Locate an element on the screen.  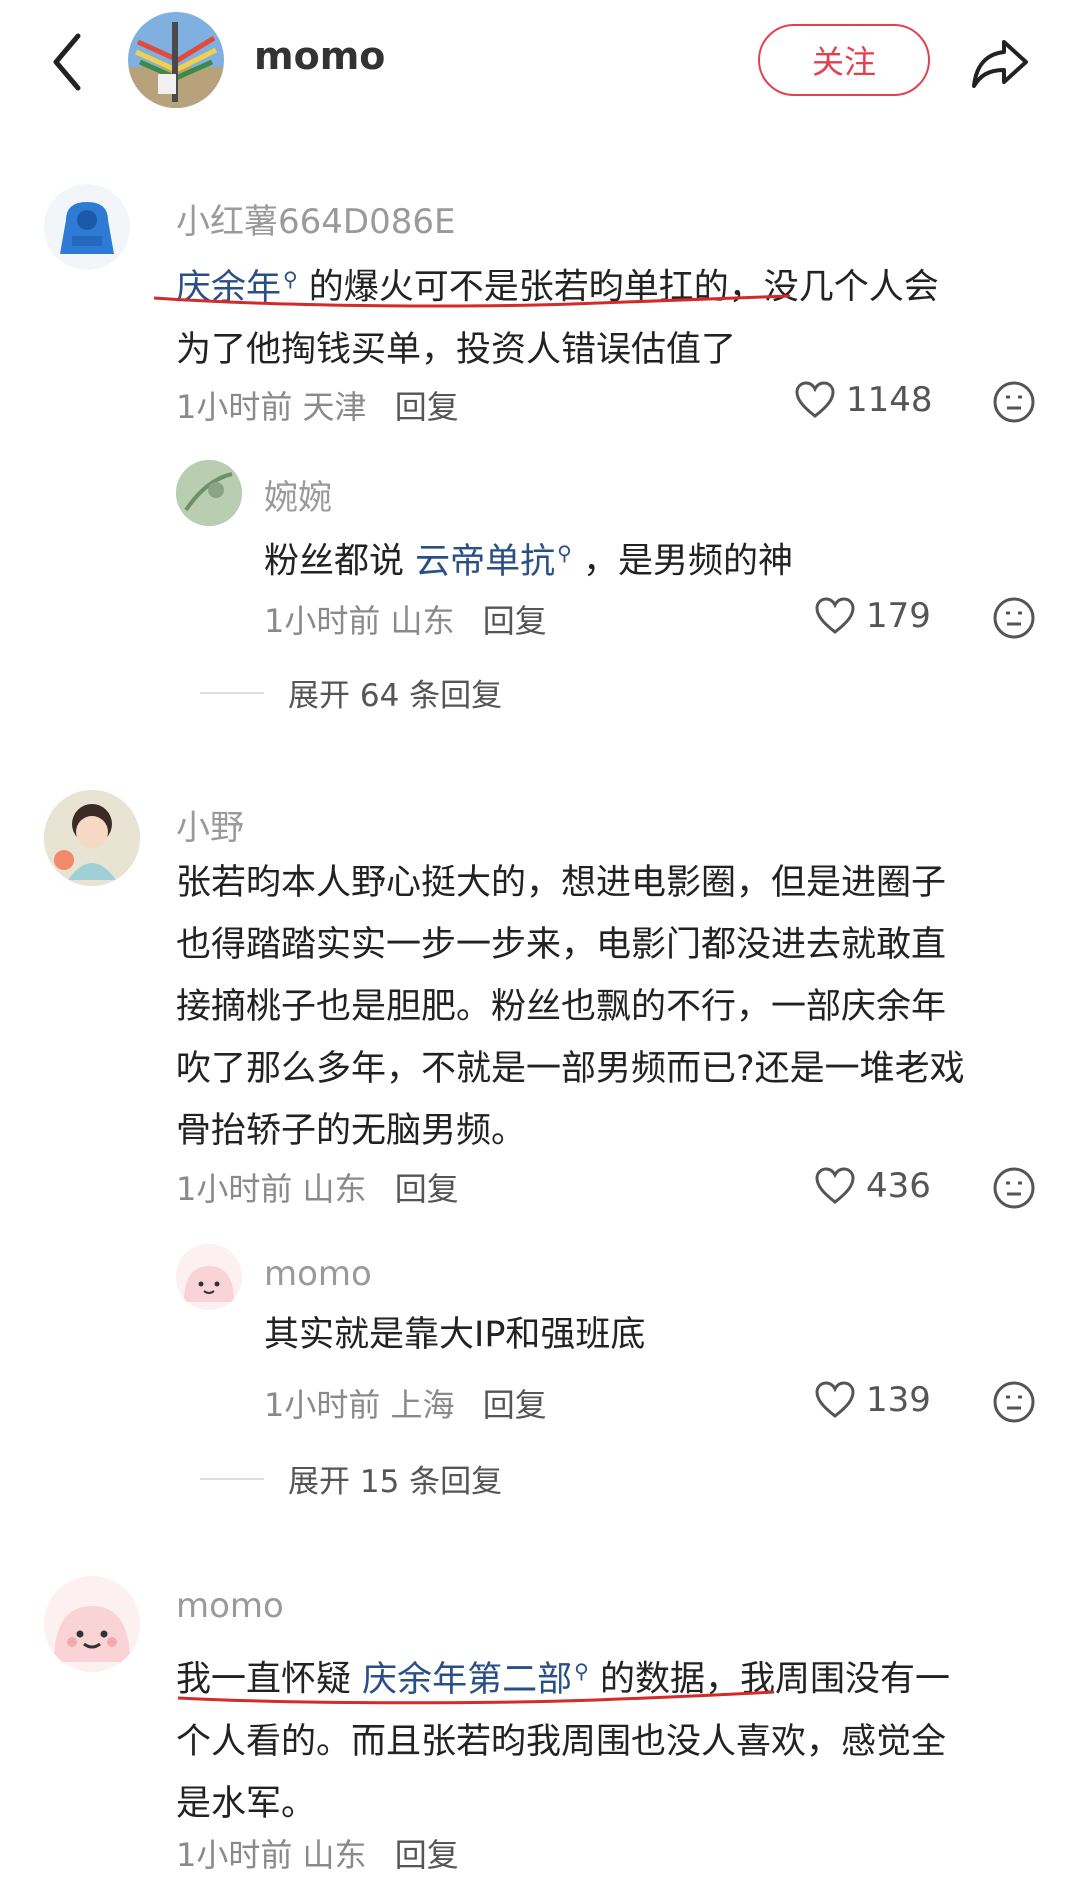
top-bar: momo 关注 is located at coordinates (540, 65).